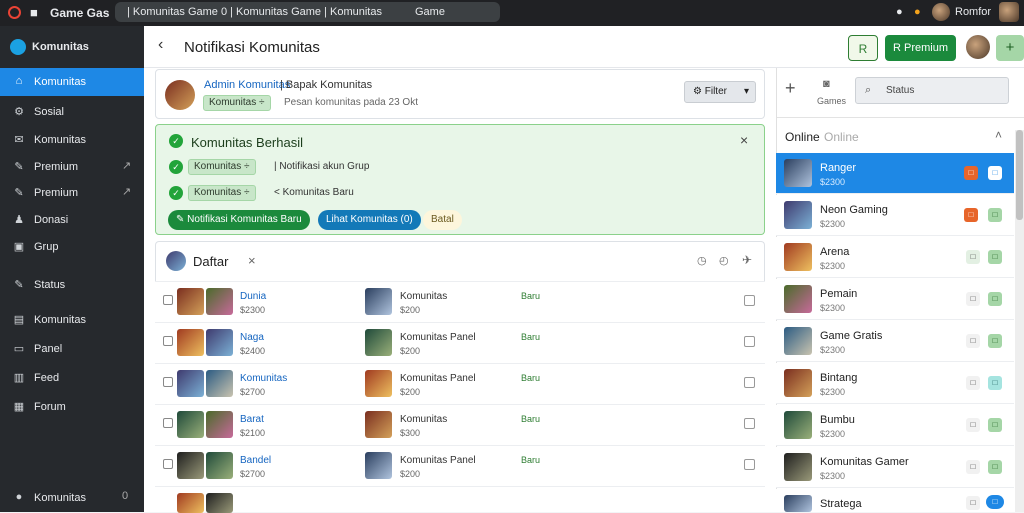 This screenshot has width=1024, height=513. What do you see at coordinates (831, 101) in the screenshot?
I see `games-label: Games` at bounding box center [831, 101].